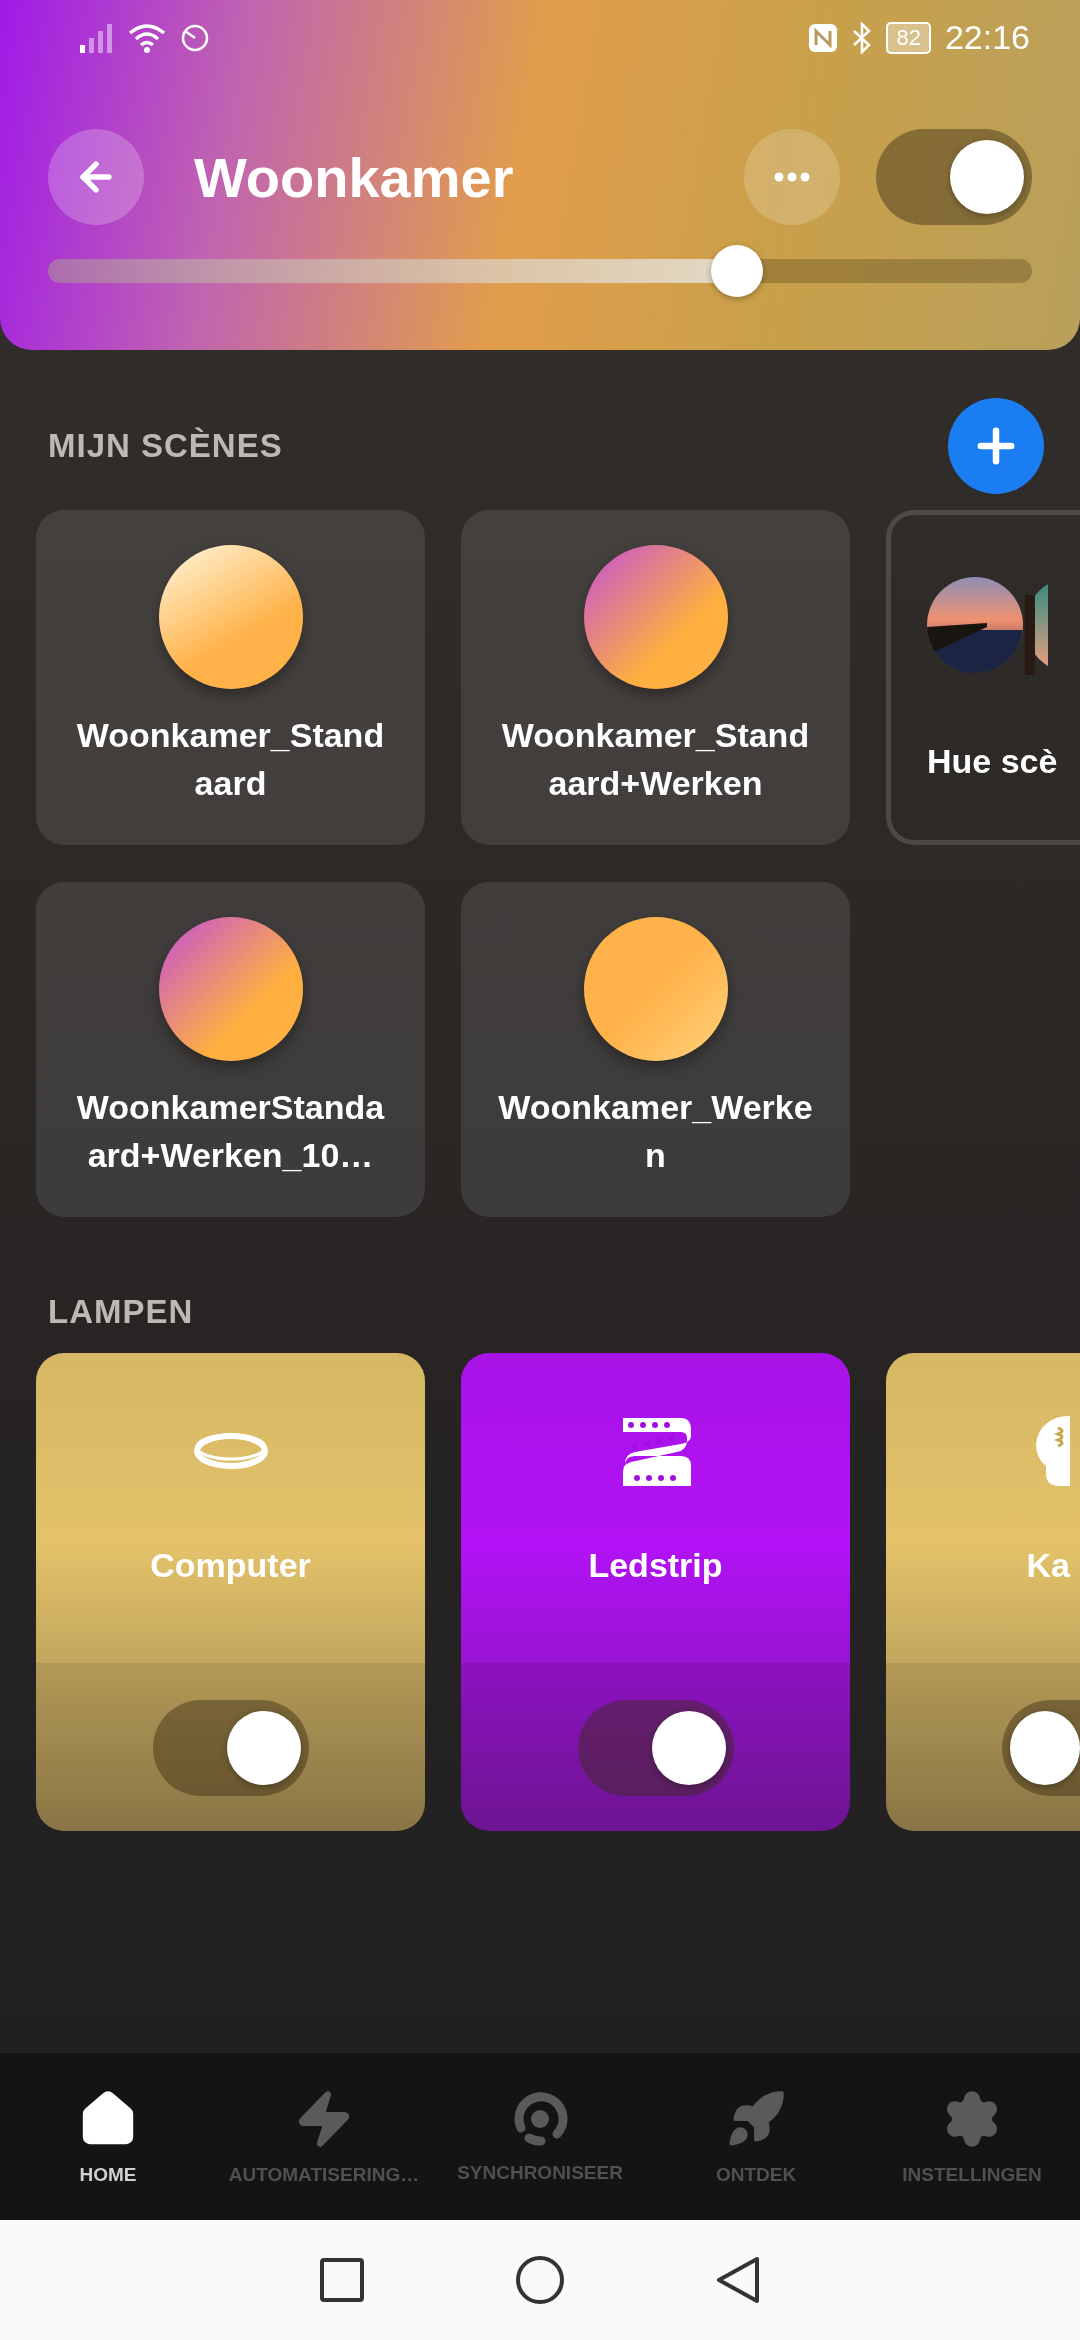  Describe the element at coordinates (108, 2136) in the screenshot. I see `nav-tab: HOME` at that location.